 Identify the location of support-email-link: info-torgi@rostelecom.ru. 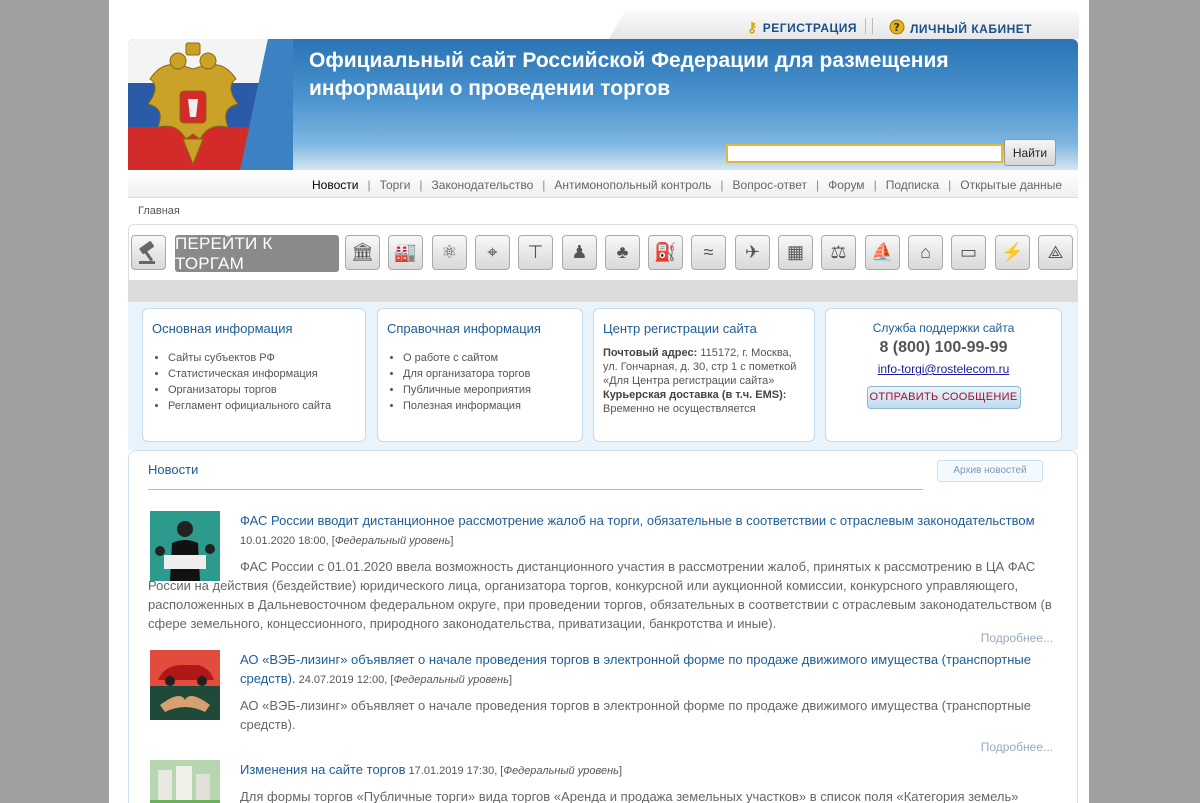
(944, 369).